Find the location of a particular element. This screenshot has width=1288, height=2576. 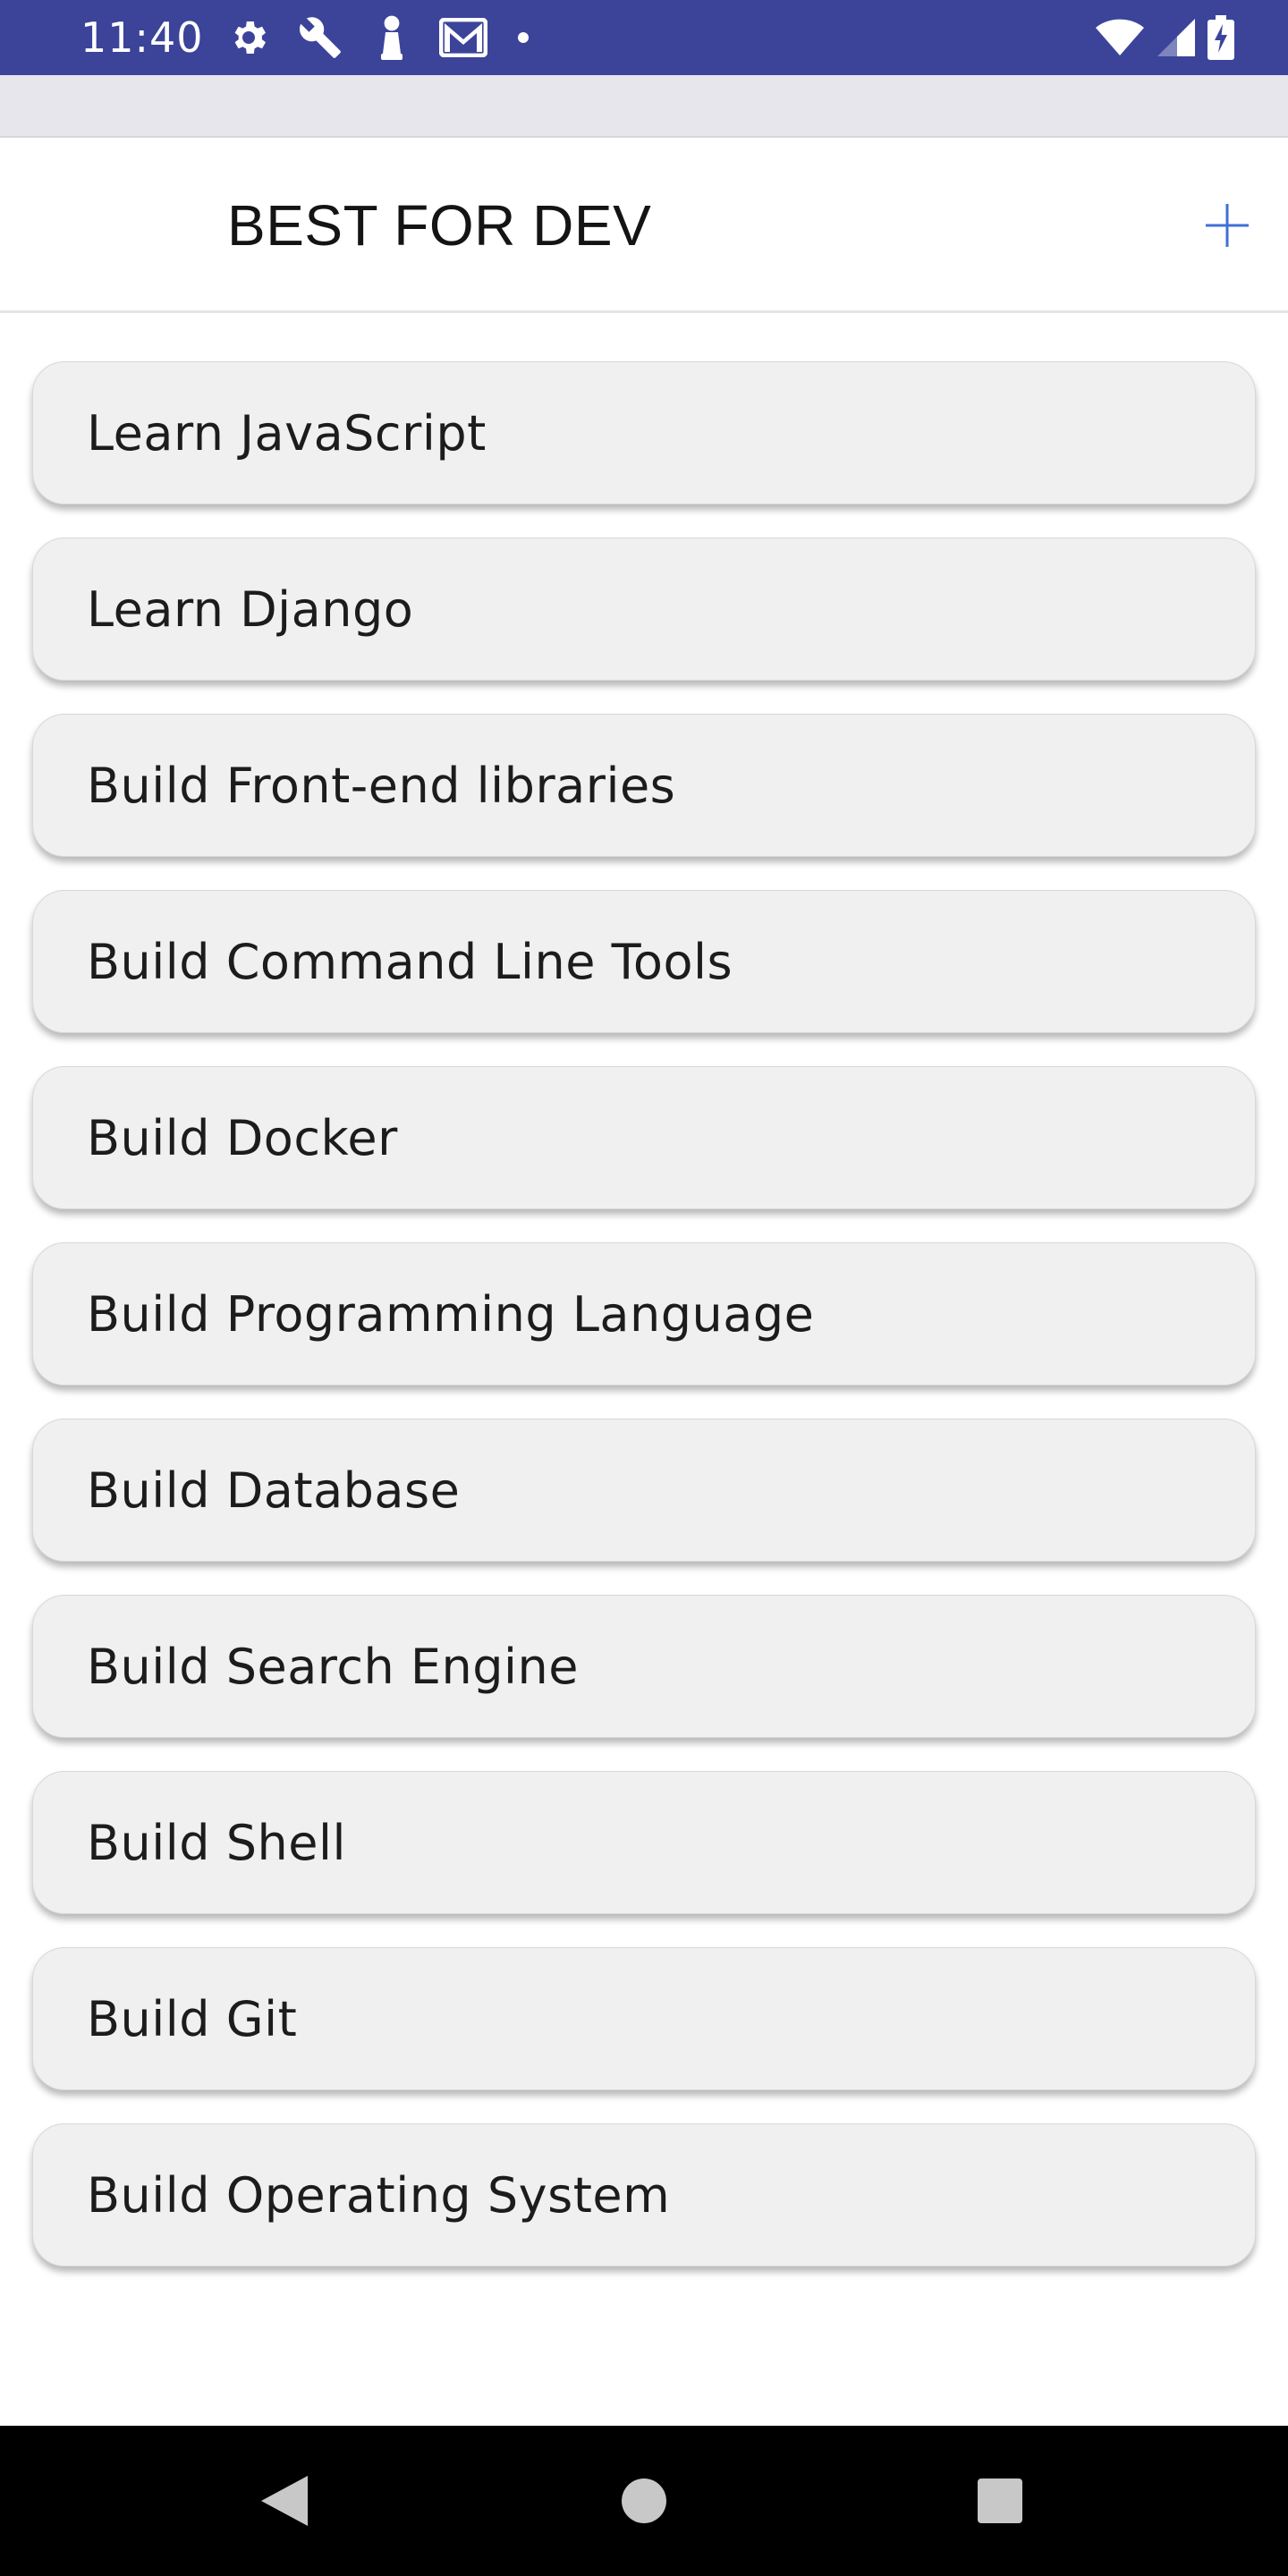

list-item: Build Command Line Tools is located at coordinates (644, 961).